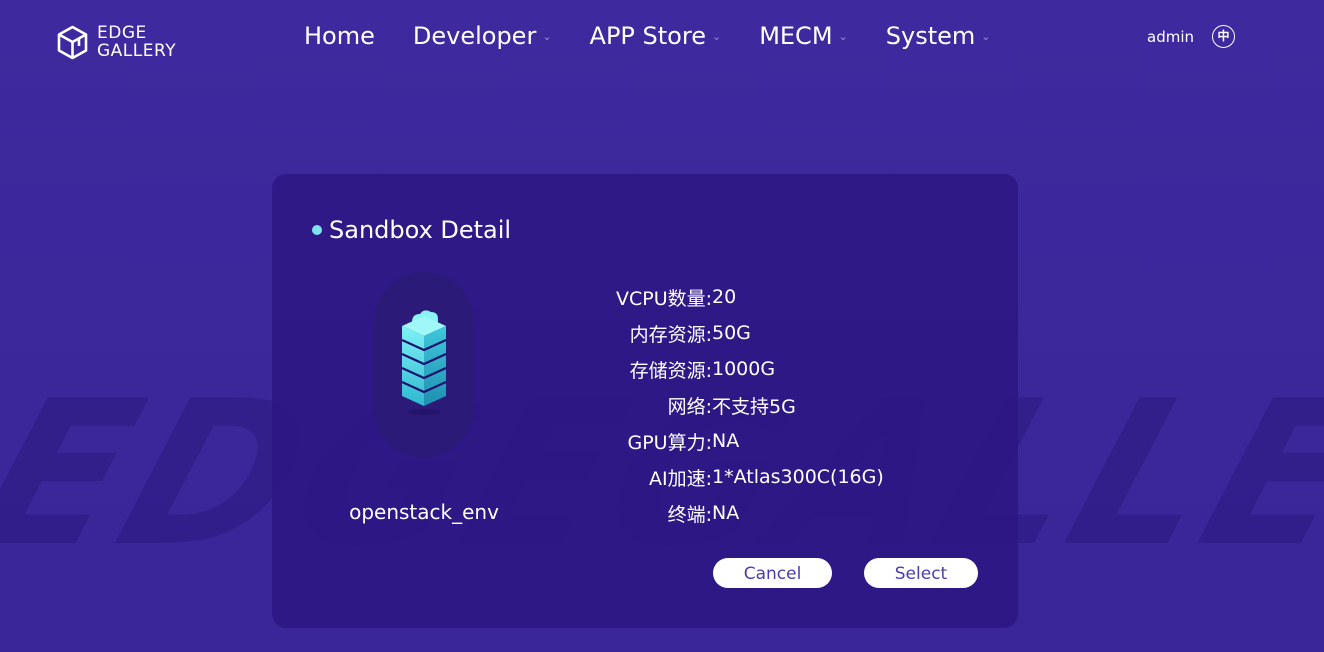  I want to click on detail-row-storage: 存储资源: 1000G, so click(723, 369).